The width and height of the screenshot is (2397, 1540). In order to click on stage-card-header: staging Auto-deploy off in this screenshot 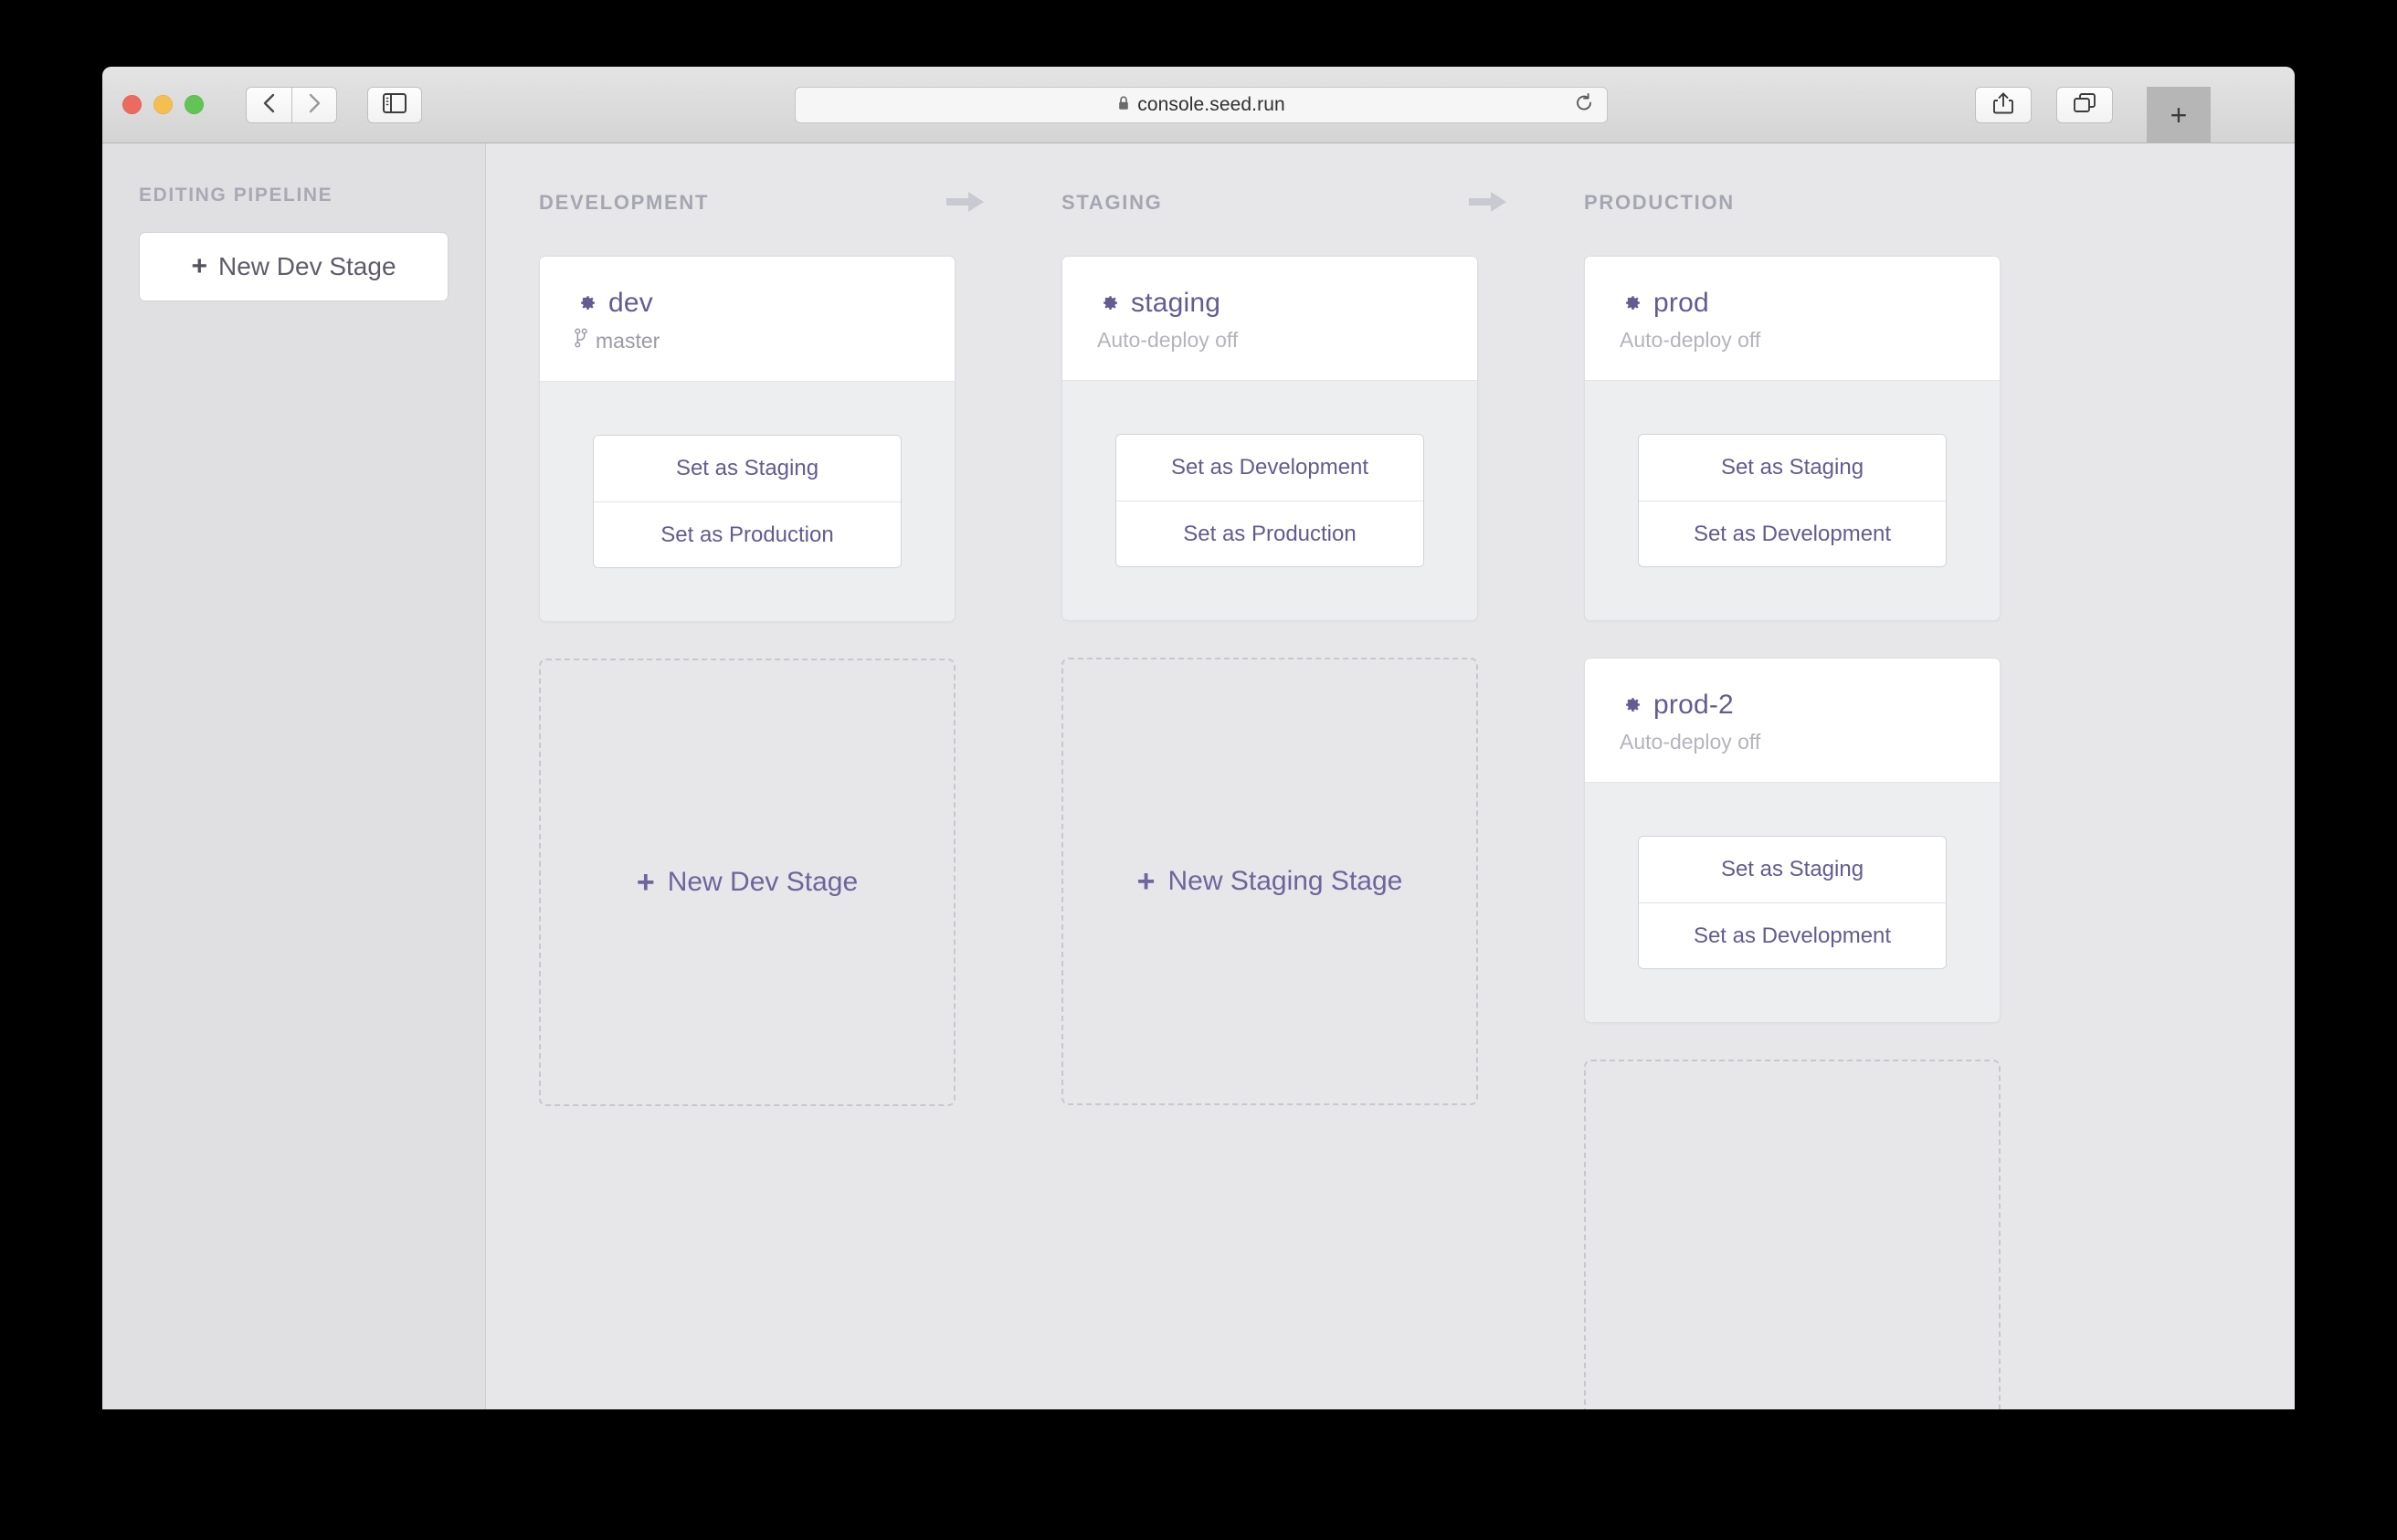, I will do `click(1269, 319)`.